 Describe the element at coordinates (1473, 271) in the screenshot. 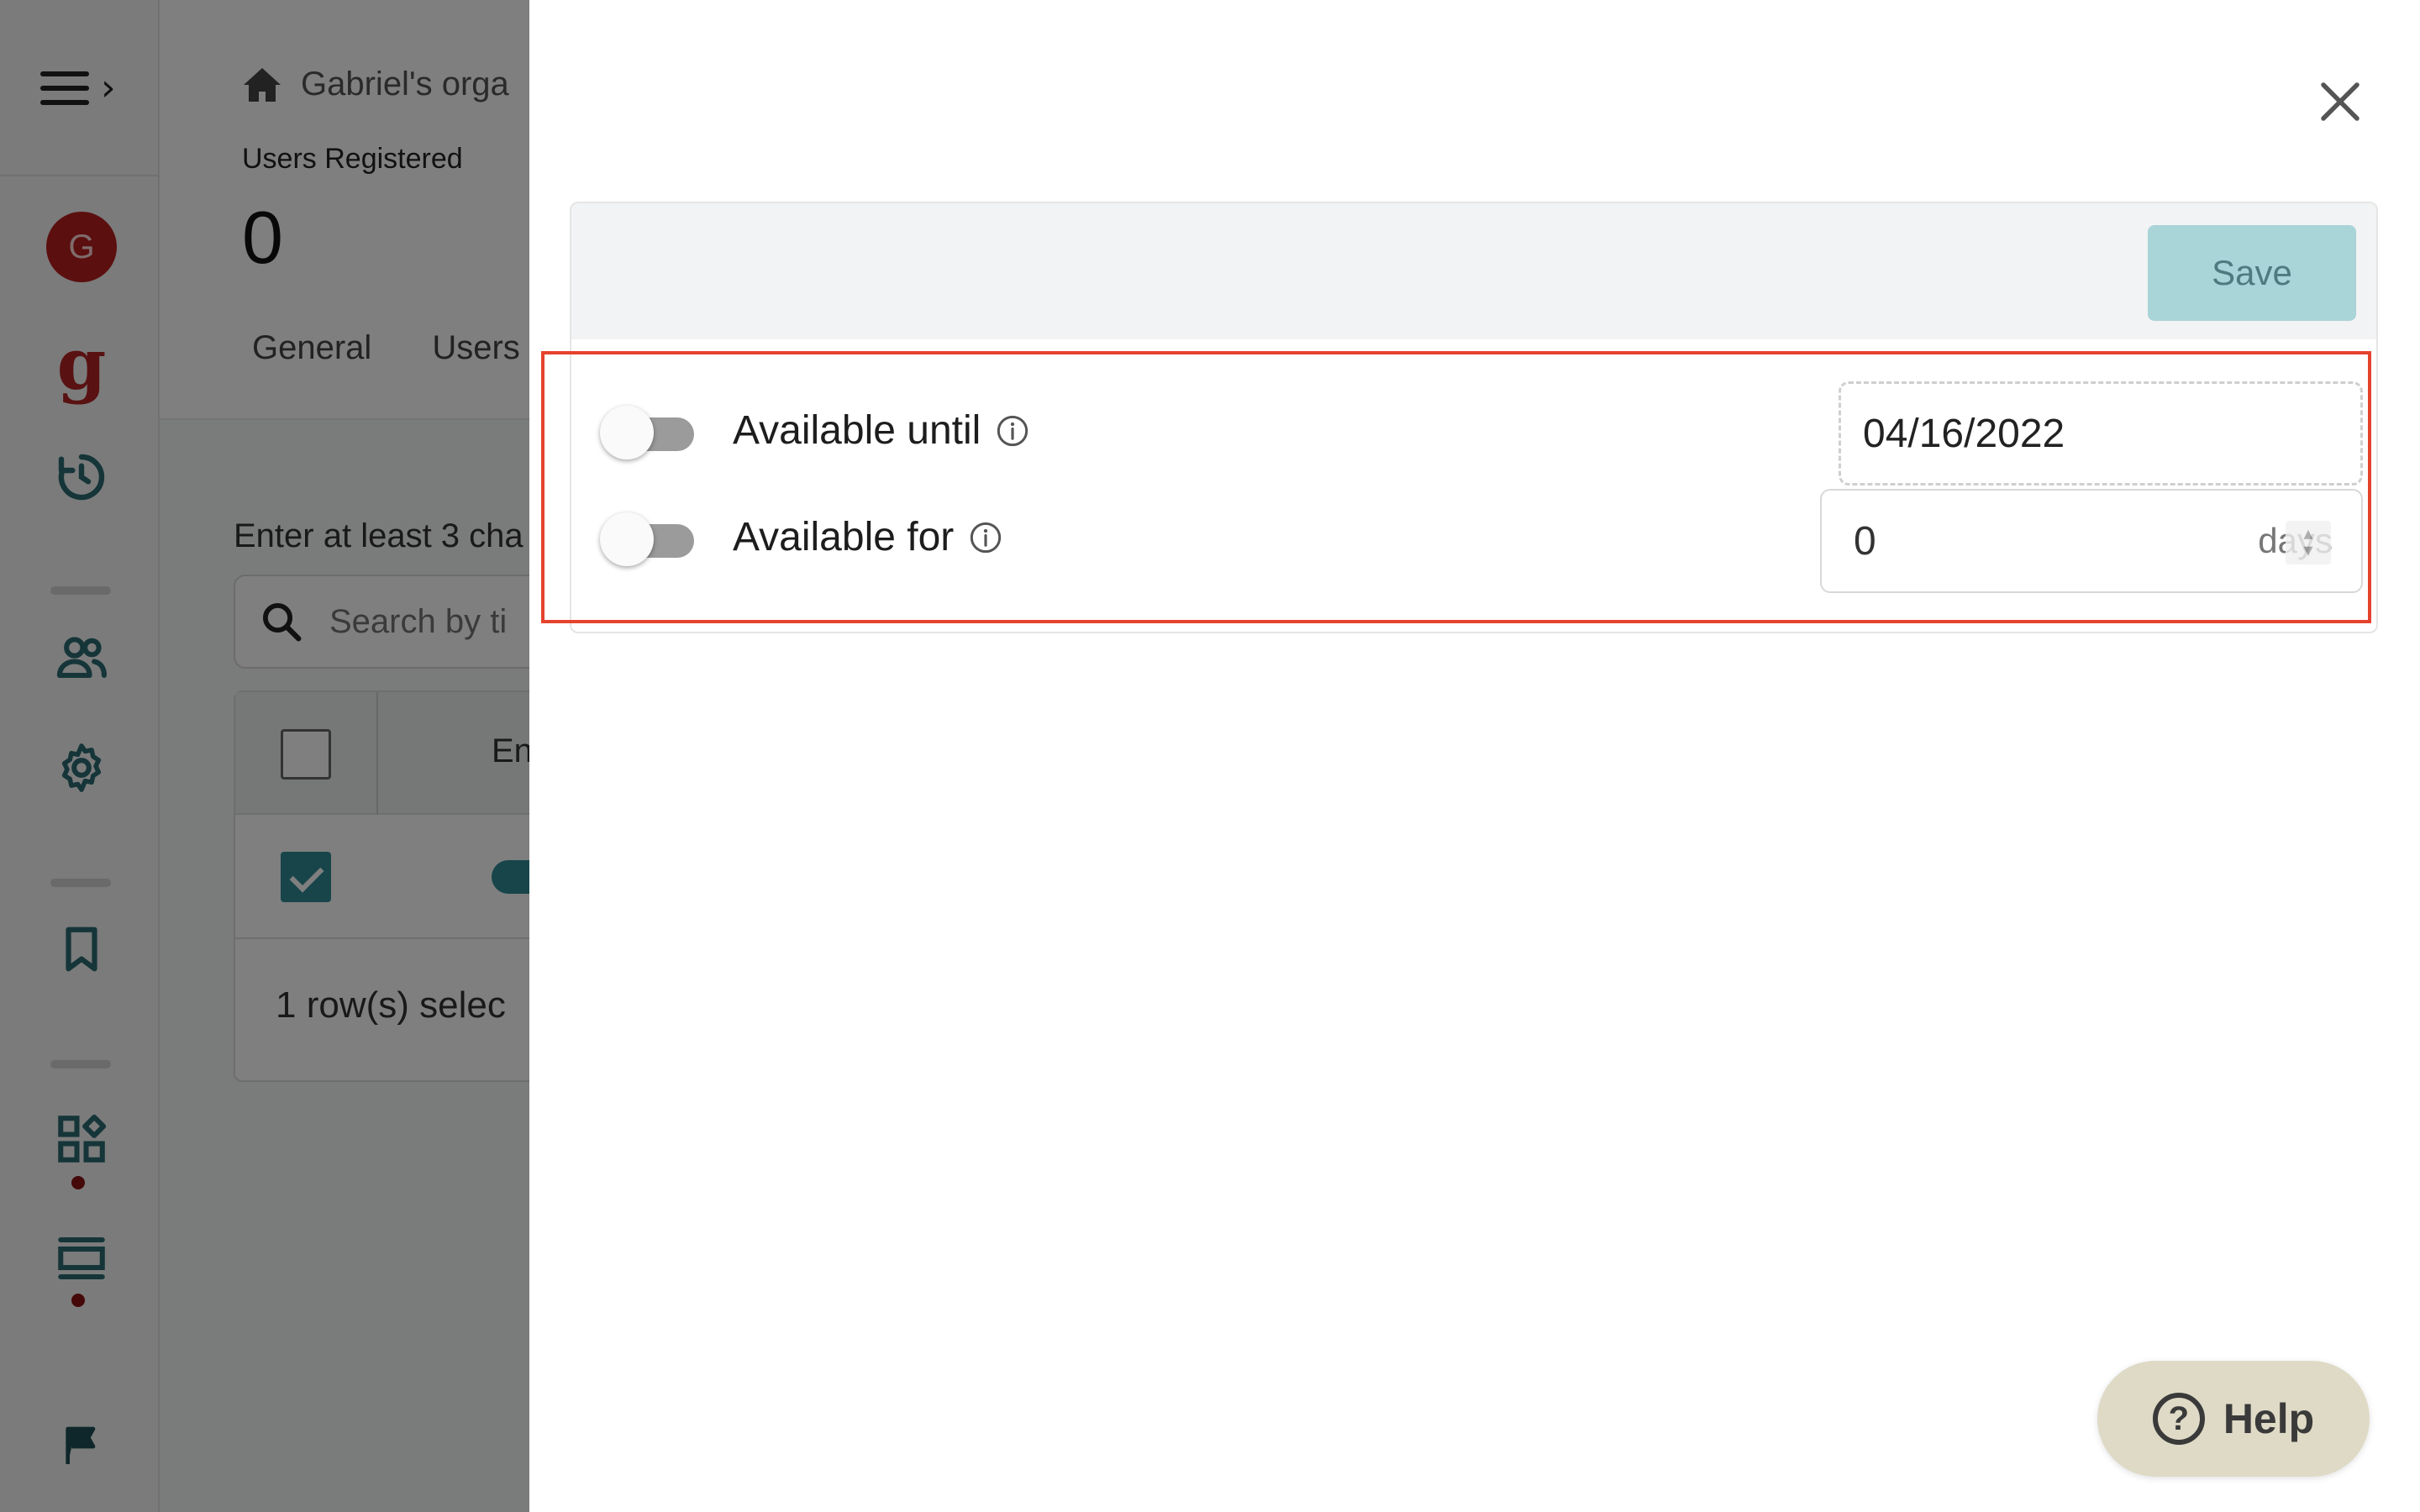

I see `panel-toolbar: Save` at that location.